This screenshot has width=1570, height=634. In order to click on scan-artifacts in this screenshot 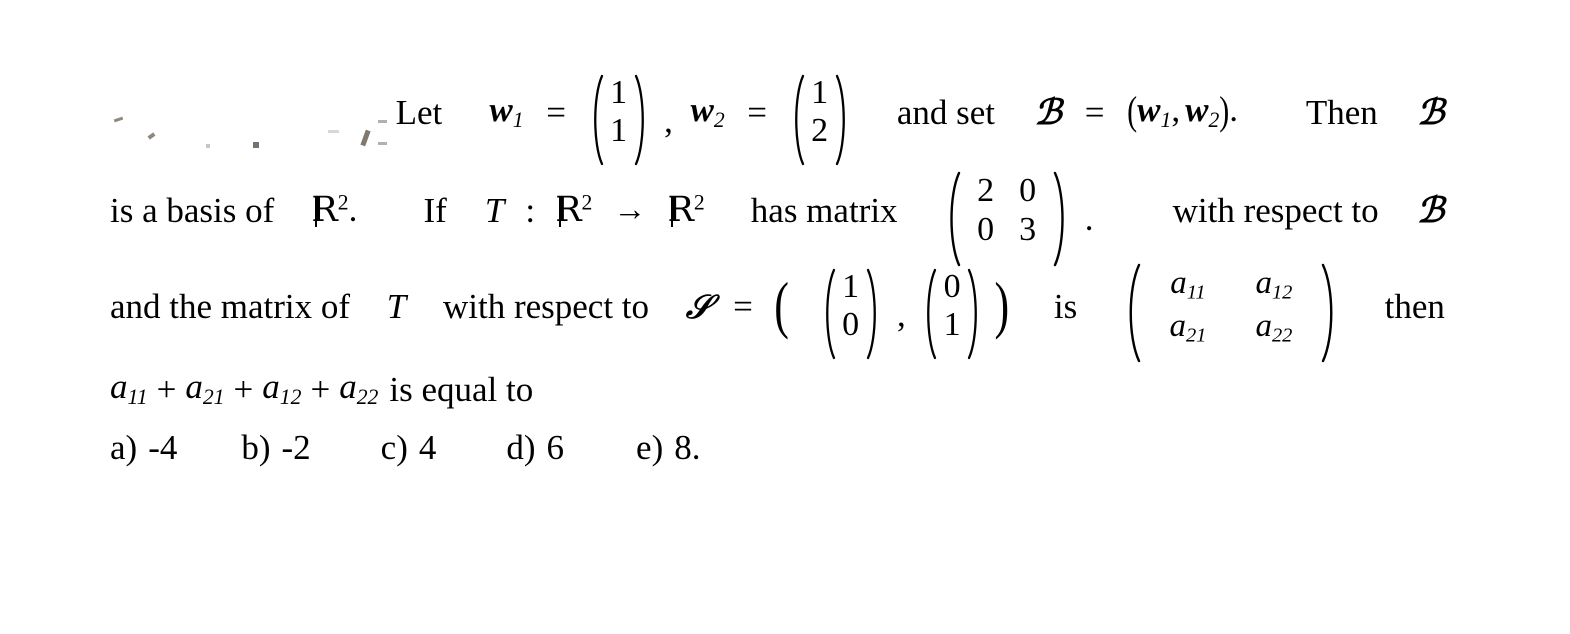, I will do `click(248, 115)`.